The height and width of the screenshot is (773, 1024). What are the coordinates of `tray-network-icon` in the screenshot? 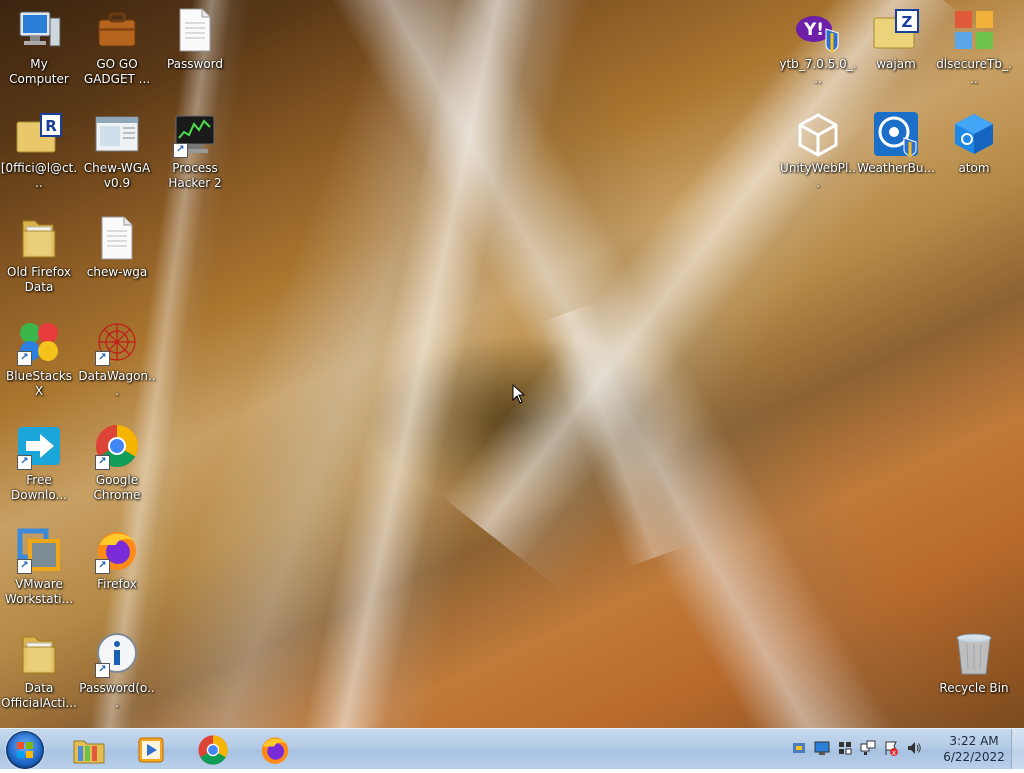 It's located at (868, 748).